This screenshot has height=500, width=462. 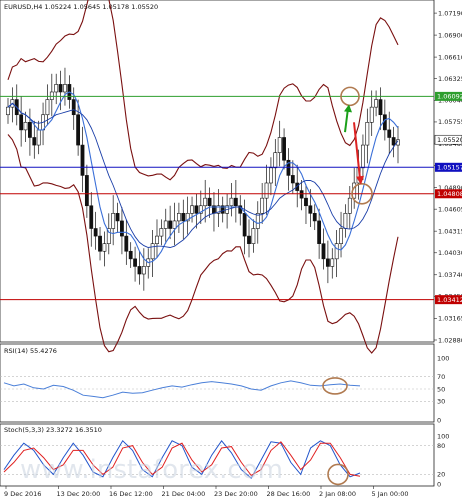 What do you see at coordinates (390, 494) in the screenshot?
I see `x-tick-label: 5 Jan 00:00` at bounding box center [390, 494].